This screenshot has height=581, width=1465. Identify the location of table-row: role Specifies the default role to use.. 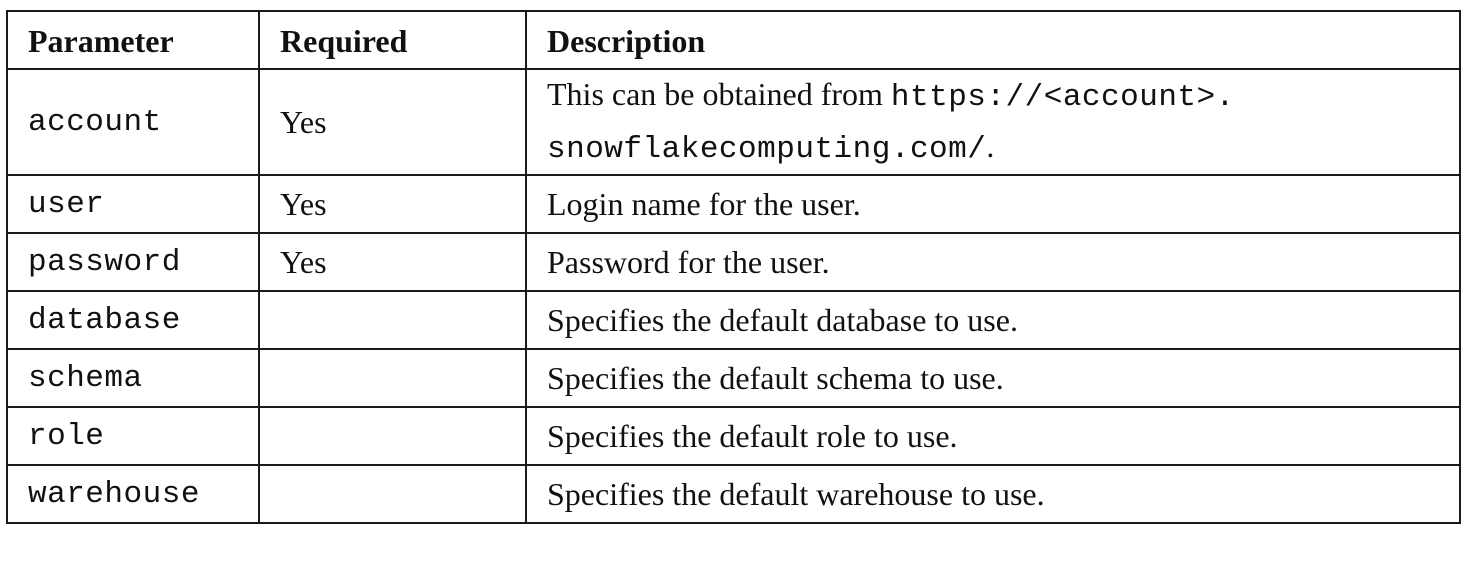
(733, 436).